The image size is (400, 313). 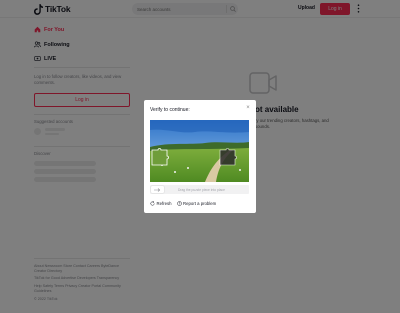 I want to click on help-icon, so click(x=179, y=203).